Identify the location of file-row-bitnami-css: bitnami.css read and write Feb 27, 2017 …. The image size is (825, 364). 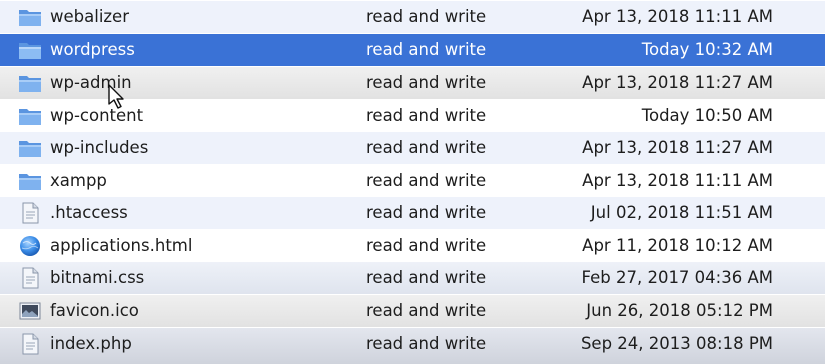
(412, 278).